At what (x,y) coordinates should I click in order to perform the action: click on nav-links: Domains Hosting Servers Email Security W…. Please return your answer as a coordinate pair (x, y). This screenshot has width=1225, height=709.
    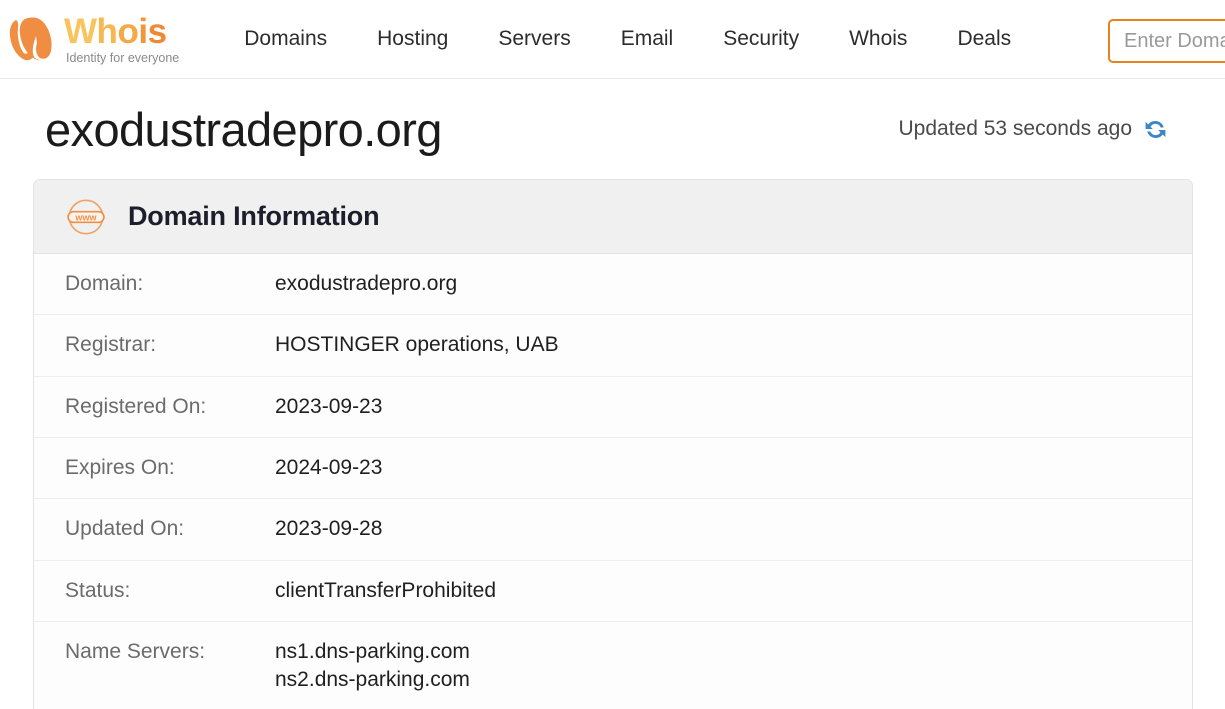
    Looking at the image, I should click on (627, 39).